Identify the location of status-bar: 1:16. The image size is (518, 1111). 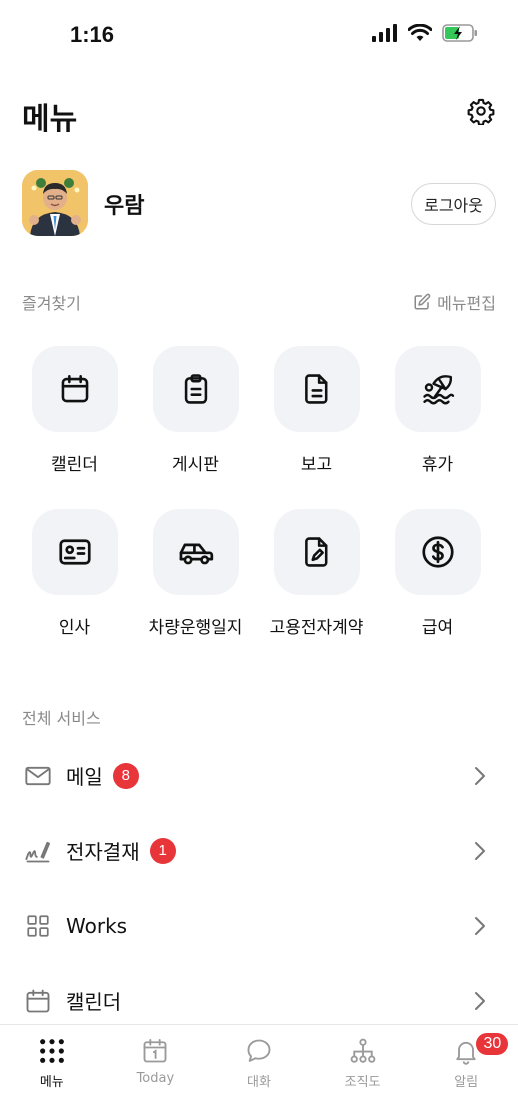
(259, 35).